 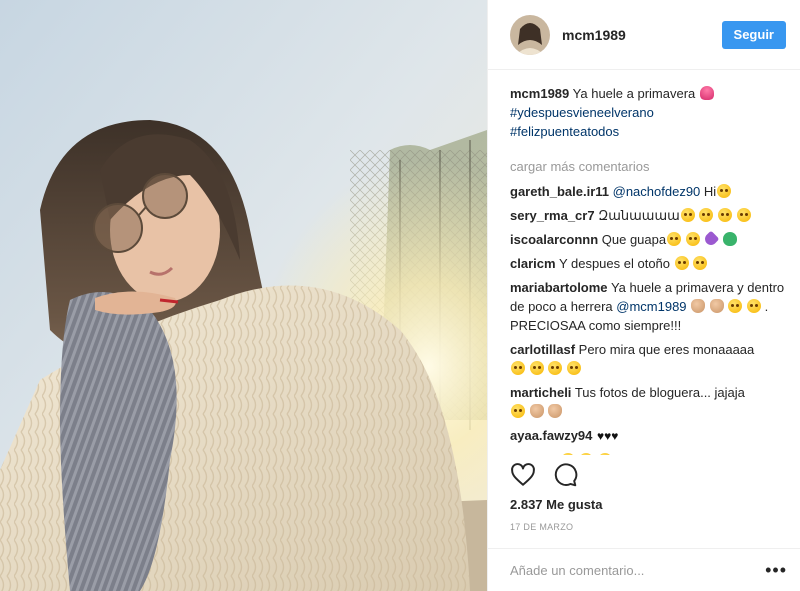 What do you see at coordinates (649, 131) in the screenshot?
I see `hashtag-link: #felizpuenteatodos` at bounding box center [649, 131].